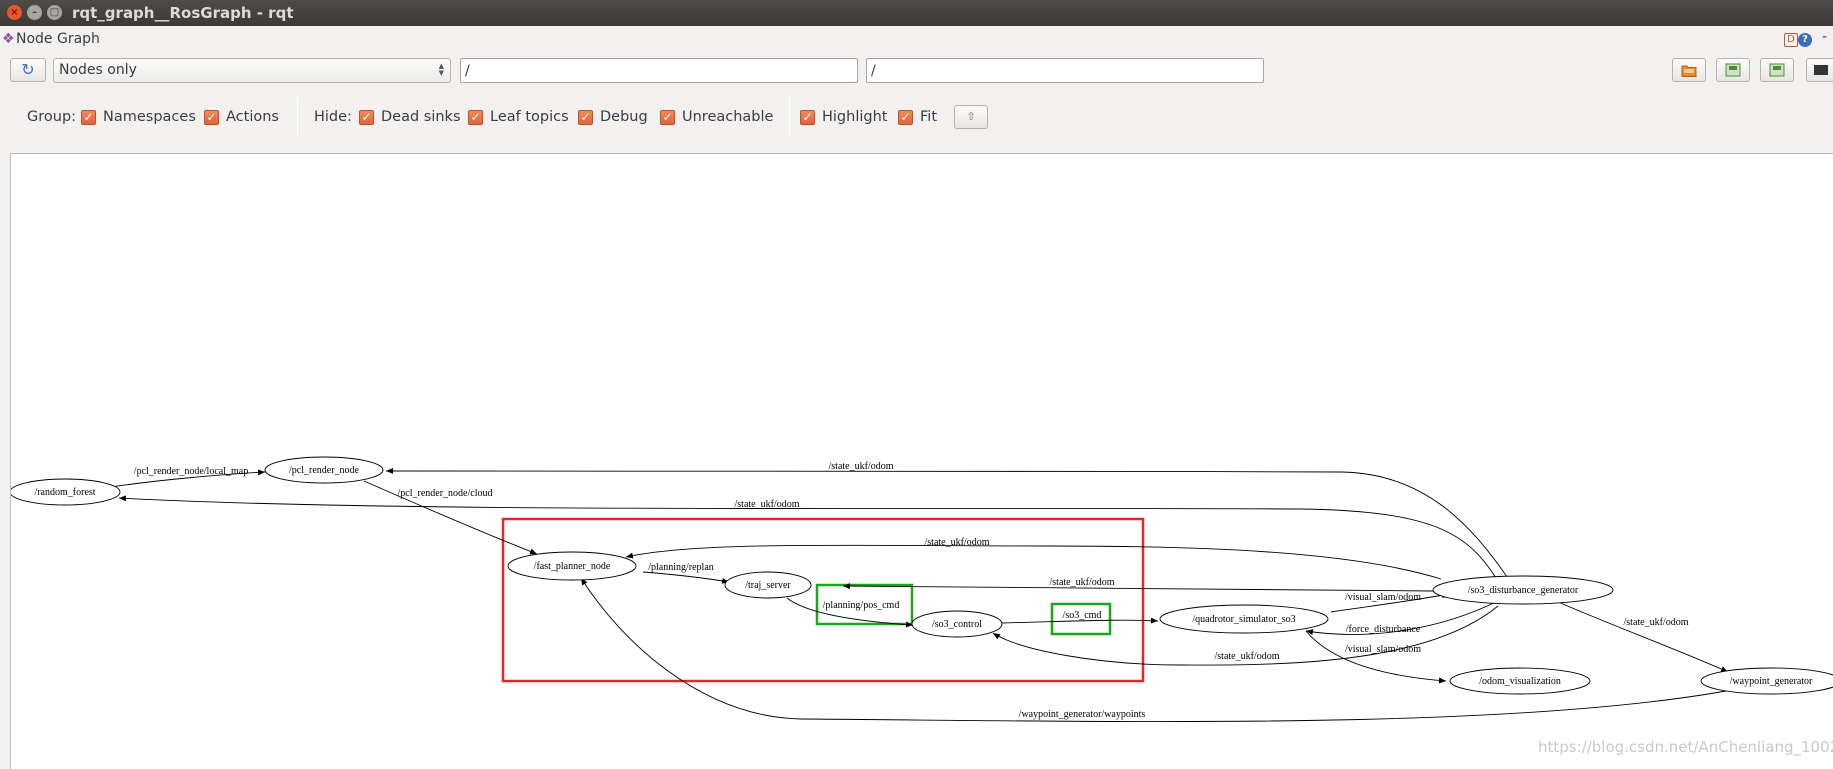 This screenshot has width=1833, height=769. What do you see at coordinates (88, 117) in the screenshot?
I see `namespaces-checkbox: ✓` at bounding box center [88, 117].